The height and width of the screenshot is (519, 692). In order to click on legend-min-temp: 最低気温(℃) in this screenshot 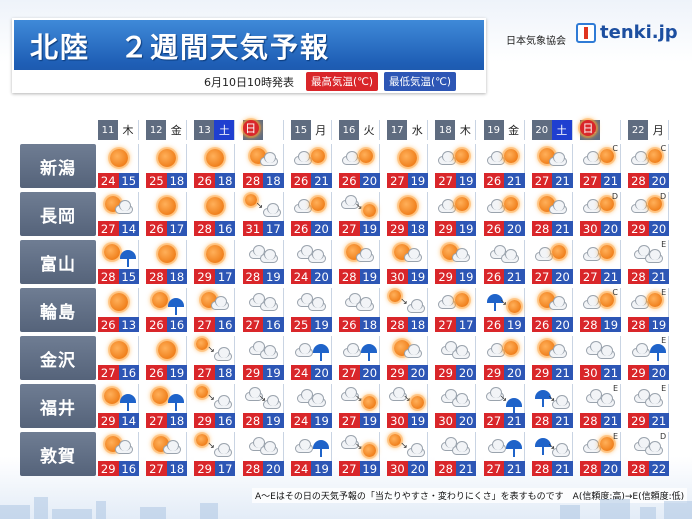, I will do `click(420, 81)`.